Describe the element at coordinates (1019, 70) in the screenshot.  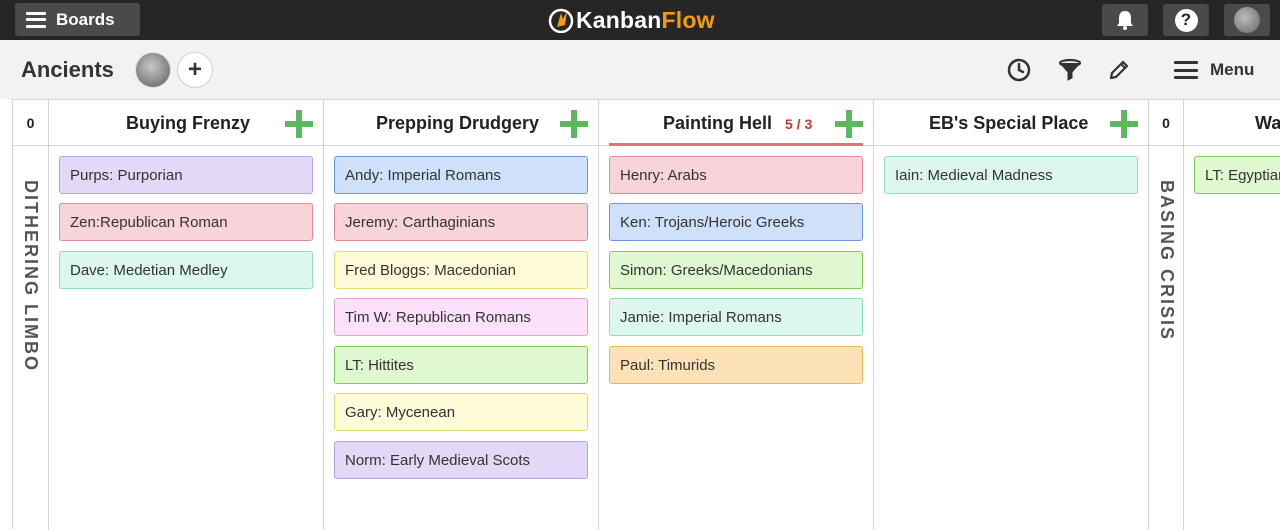
I see `clock-icon` at that location.